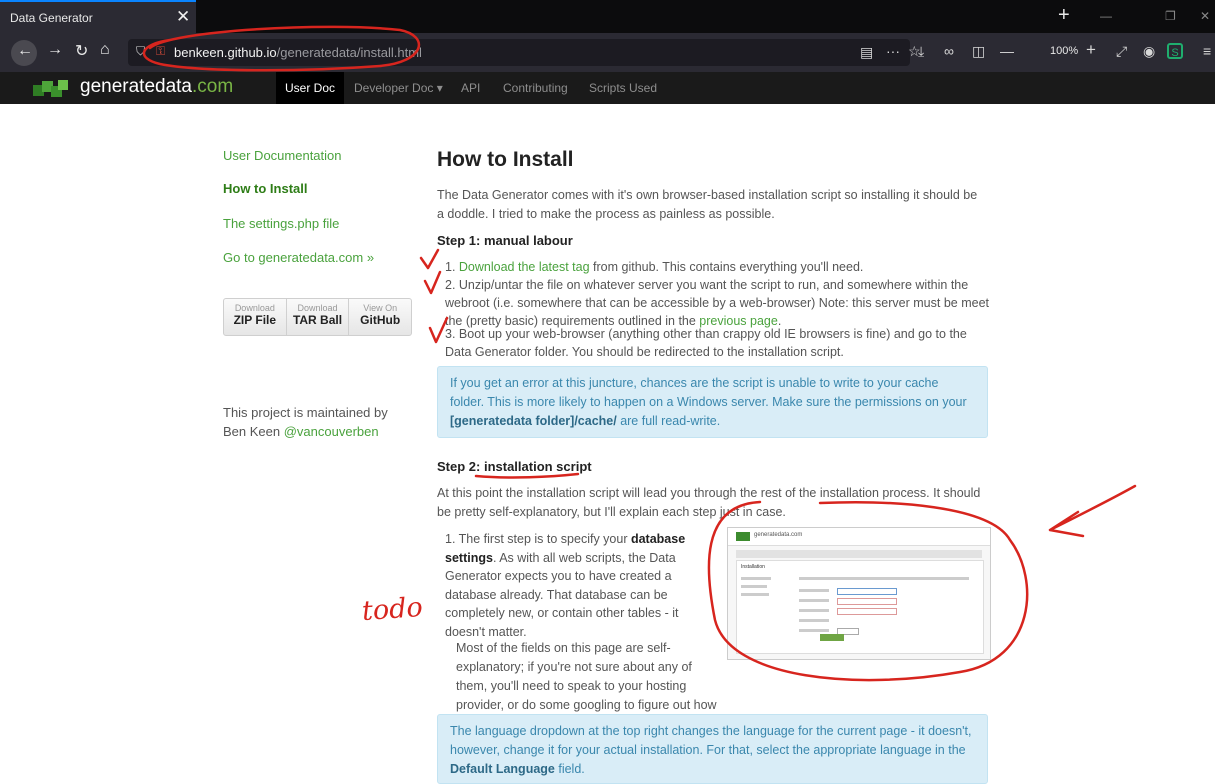 This screenshot has width=1215, height=784. Describe the element at coordinates (1106, 16) in the screenshot. I see `minimize-icon: —` at that location.